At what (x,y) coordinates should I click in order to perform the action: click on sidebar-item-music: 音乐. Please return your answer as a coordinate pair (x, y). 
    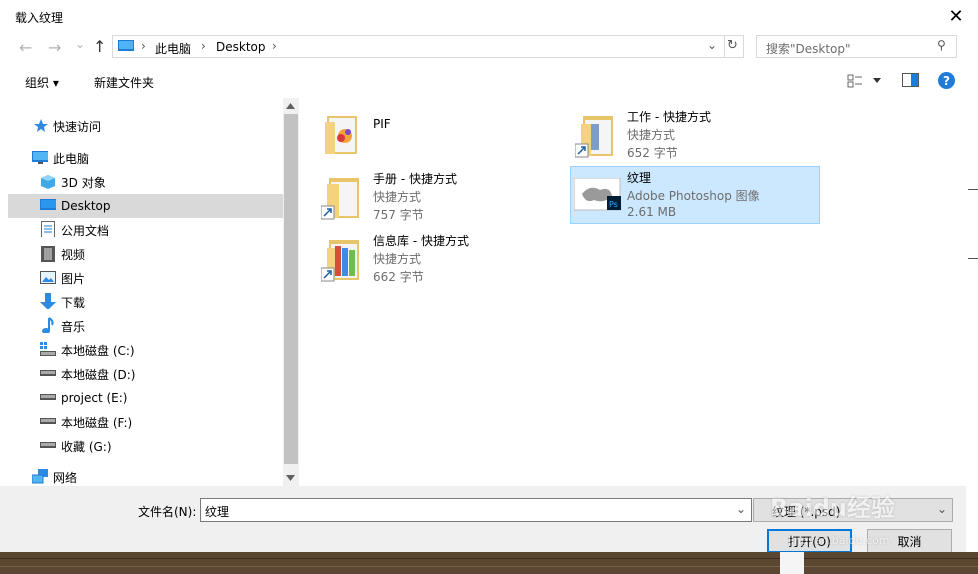
    Looking at the image, I should click on (145, 326).